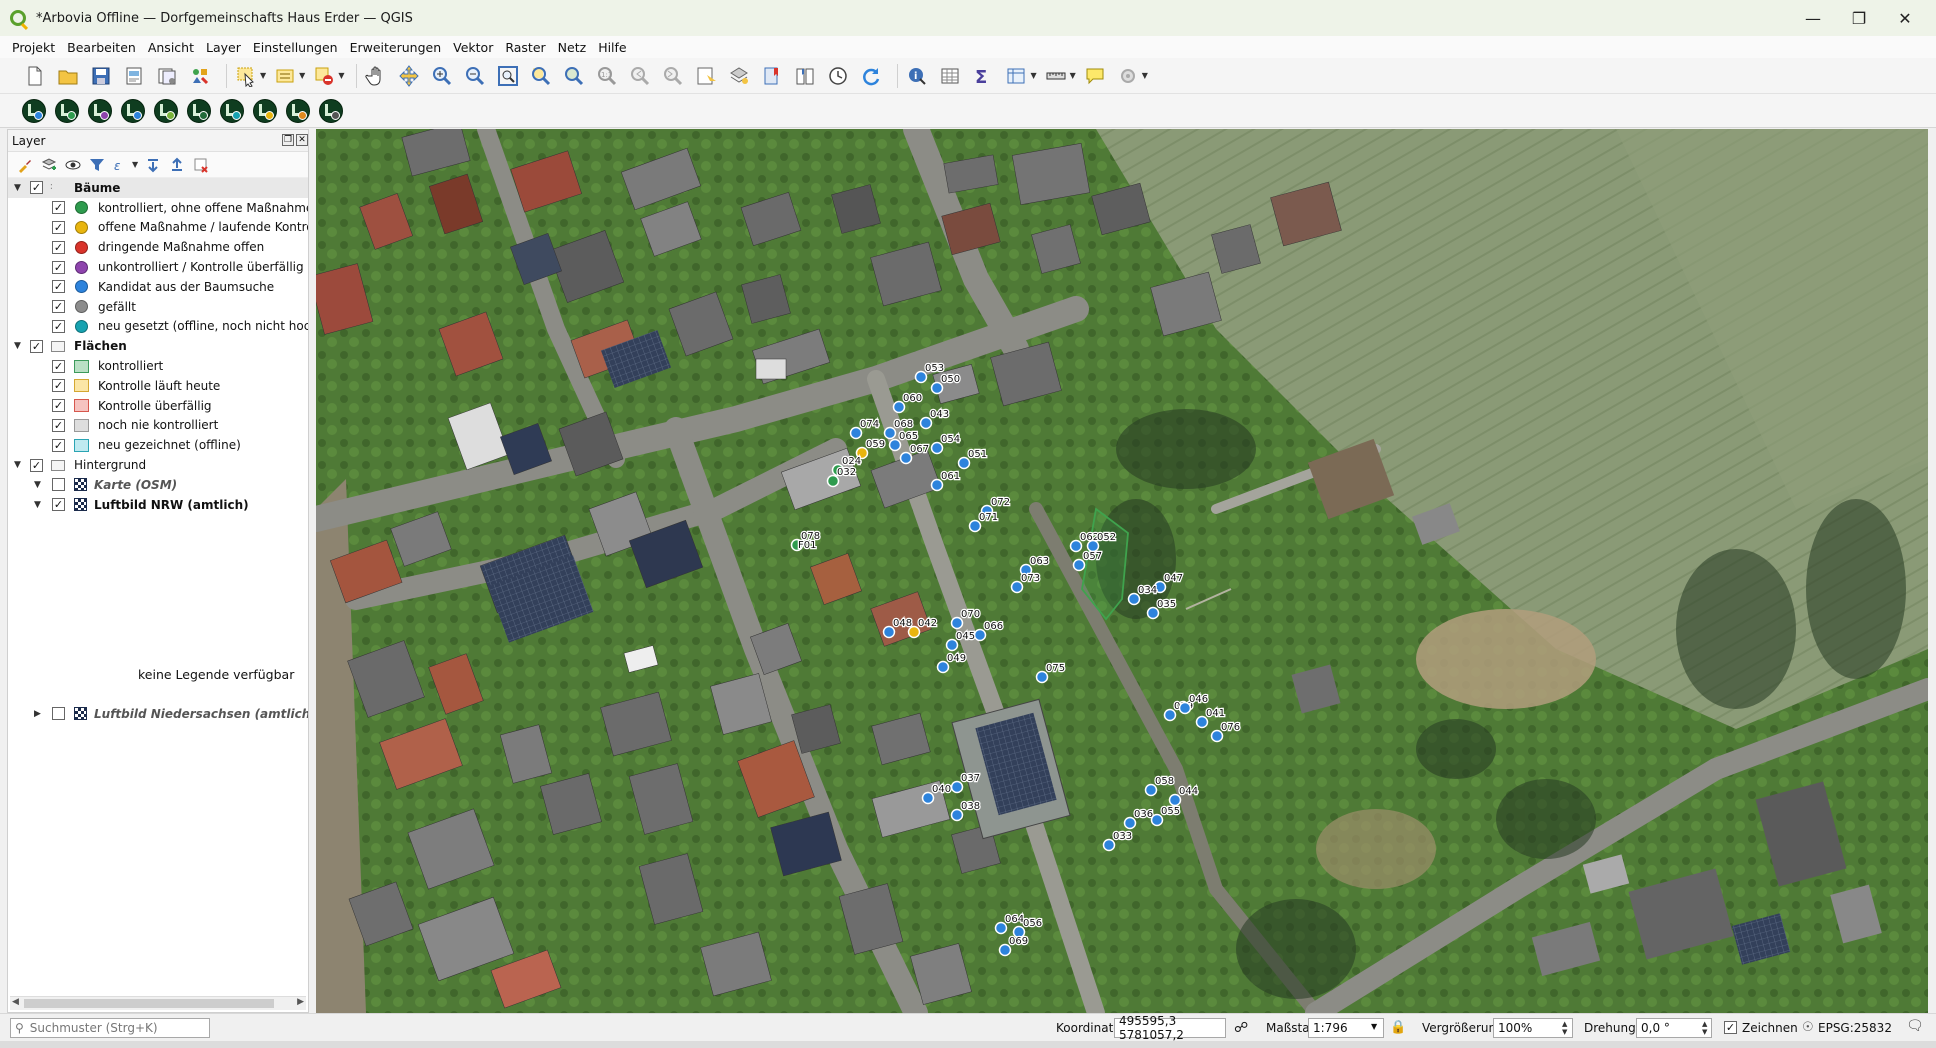 The height and width of the screenshot is (1048, 1936). What do you see at coordinates (331, 110) in the screenshot?
I see `arbovia-settings-icon` at bounding box center [331, 110].